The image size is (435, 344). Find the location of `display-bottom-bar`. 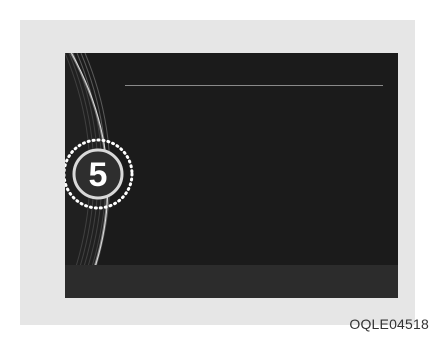

display-bottom-bar is located at coordinates (231, 281).